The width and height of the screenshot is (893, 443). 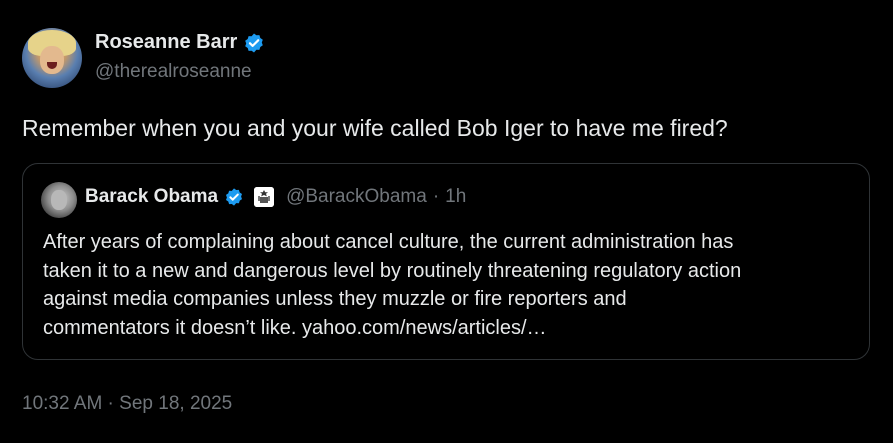 What do you see at coordinates (356, 197) in the screenshot?
I see `quoted-author-handle: @BarackObama` at bounding box center [356, 197].